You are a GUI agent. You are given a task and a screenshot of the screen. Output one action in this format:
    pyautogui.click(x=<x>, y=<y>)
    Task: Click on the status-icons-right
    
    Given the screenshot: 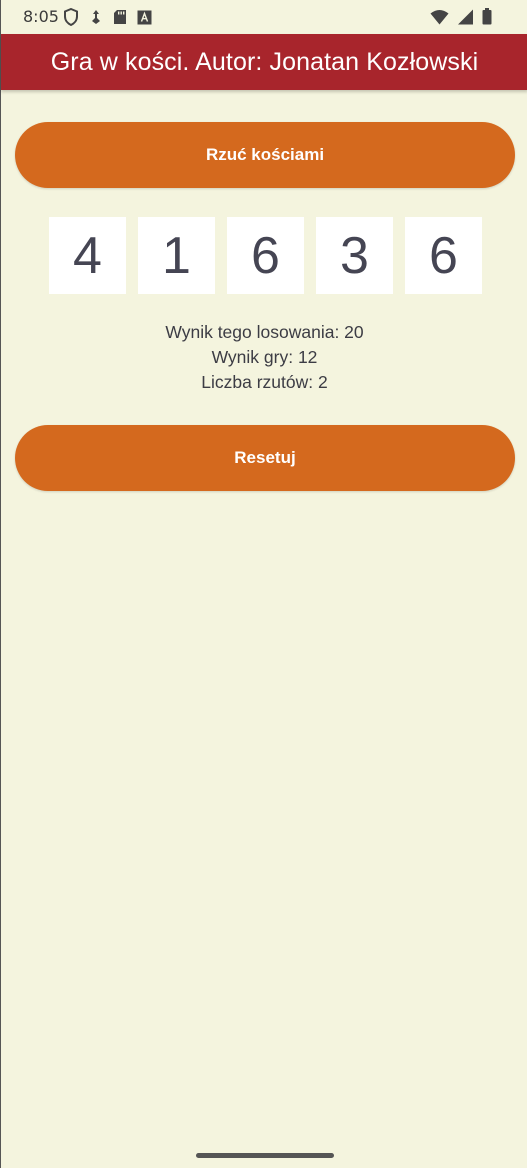 What is the action you would take?
    pyautogui.click(x=461, y=18)
    